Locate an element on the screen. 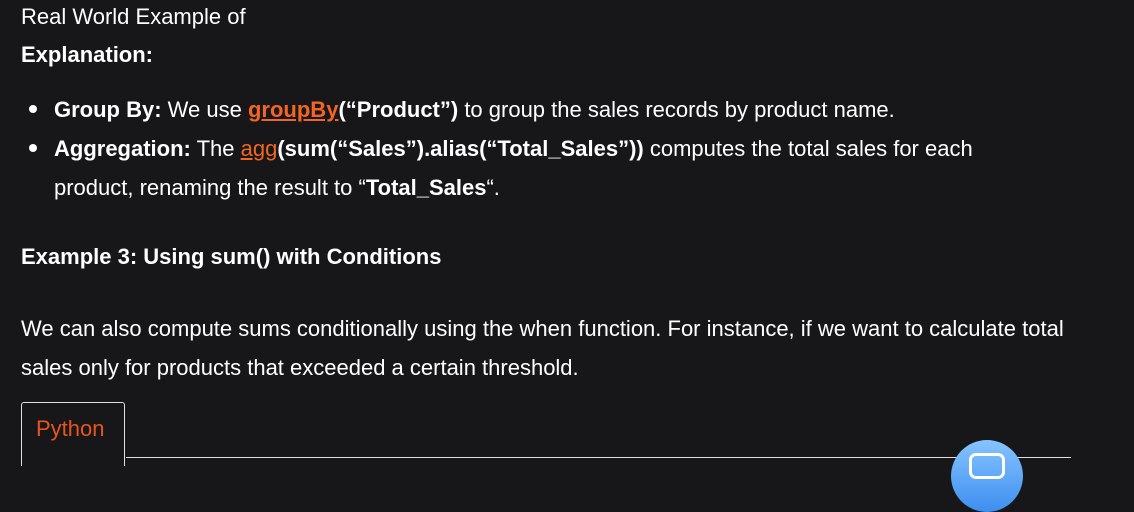 This screenshot has height=512, width=1134. example-heading: Example 3: Using sum() with Conditions is located at coordinates (231, 256).